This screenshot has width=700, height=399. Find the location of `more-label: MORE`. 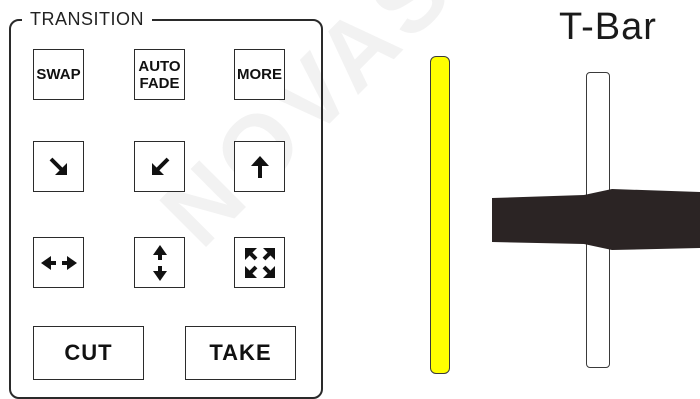

more-label: MORE is located at coordinates (259, 74).